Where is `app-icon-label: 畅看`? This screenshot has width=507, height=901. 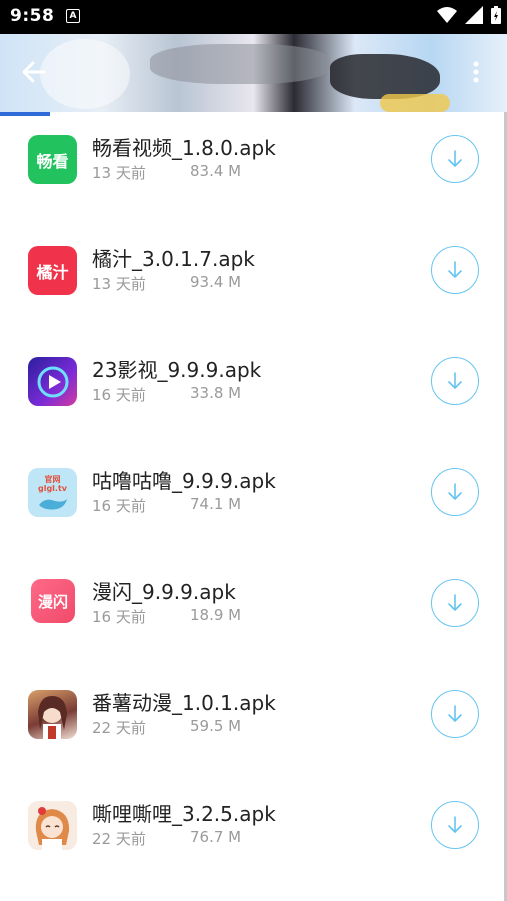
app-icon-label: 畅看 is located at coordinates (52, 161).